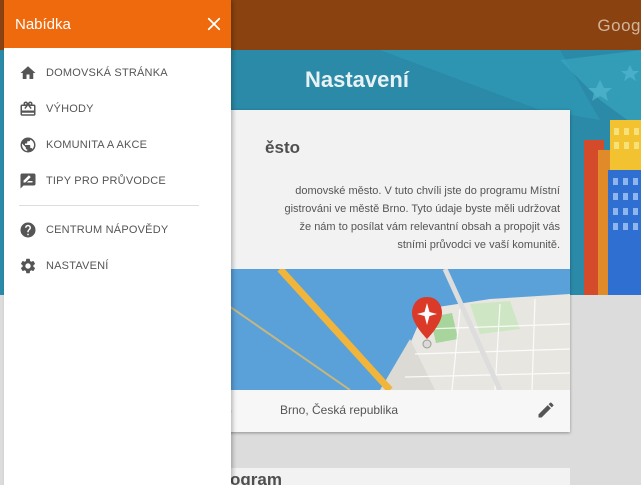 The image size is (641, 485). Describe the element at coordinates (357, 79) in the screenshot. I see `page-title: Nastavení` at that location.